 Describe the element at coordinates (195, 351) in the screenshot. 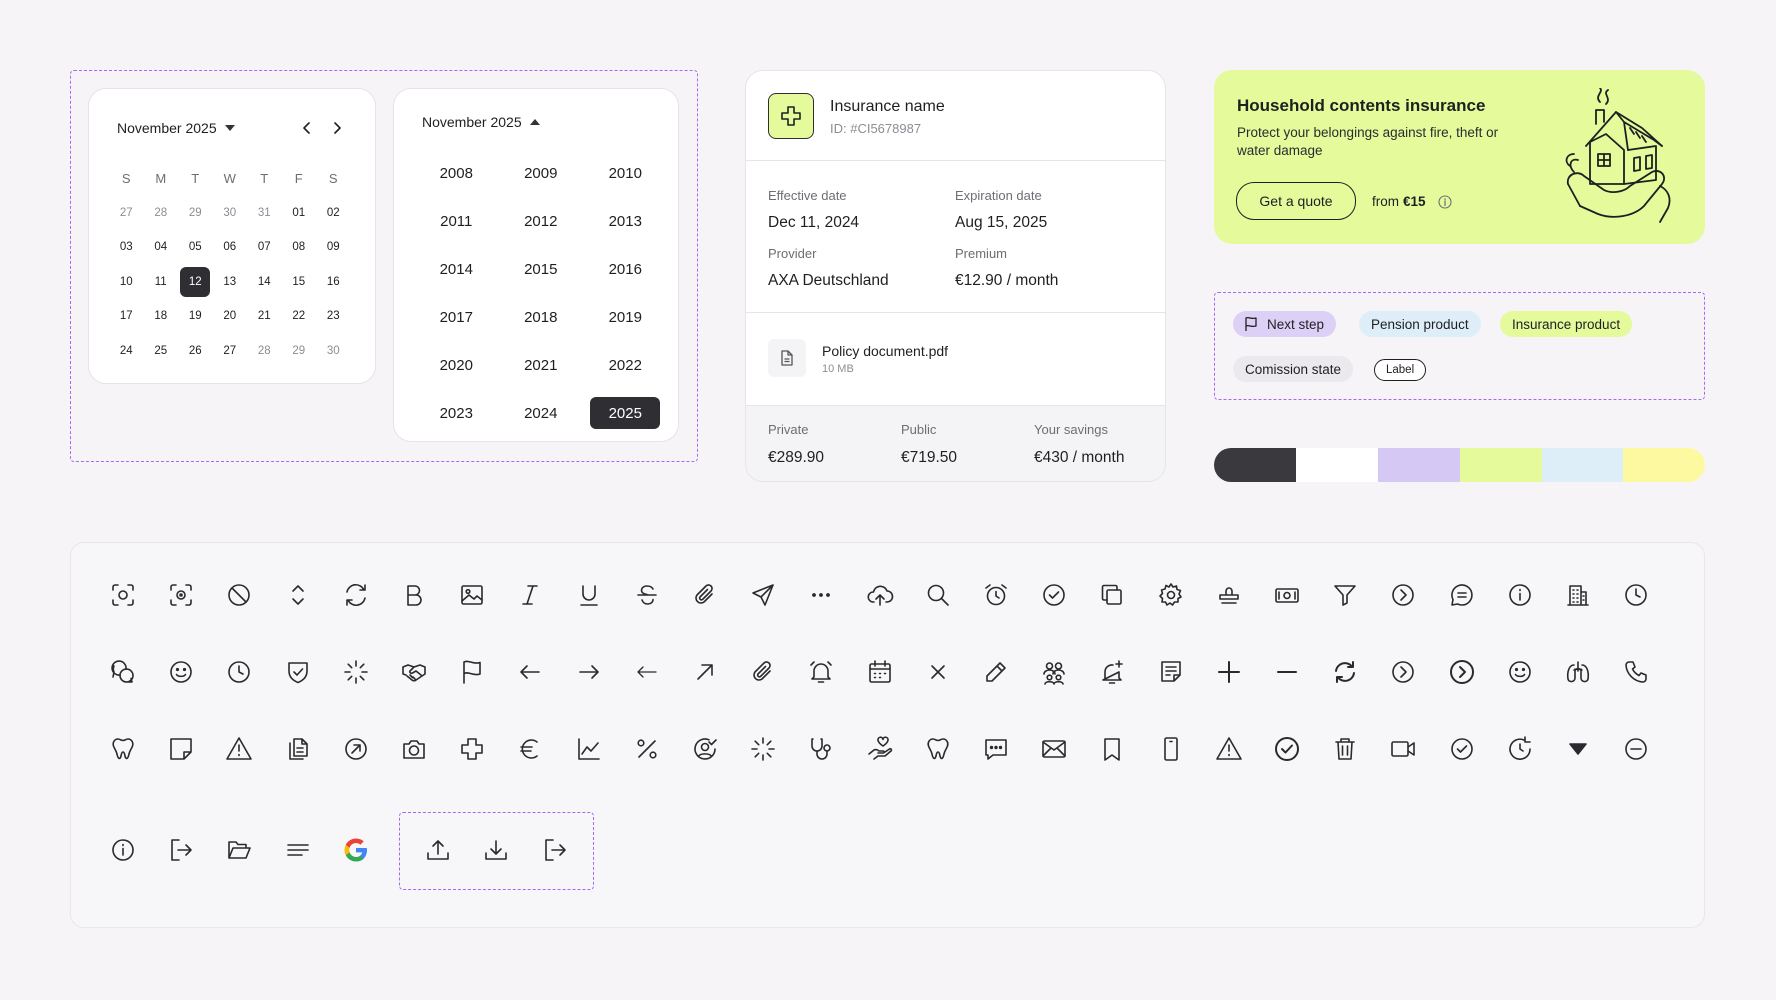

I see `calendar-day: 26` at that location.